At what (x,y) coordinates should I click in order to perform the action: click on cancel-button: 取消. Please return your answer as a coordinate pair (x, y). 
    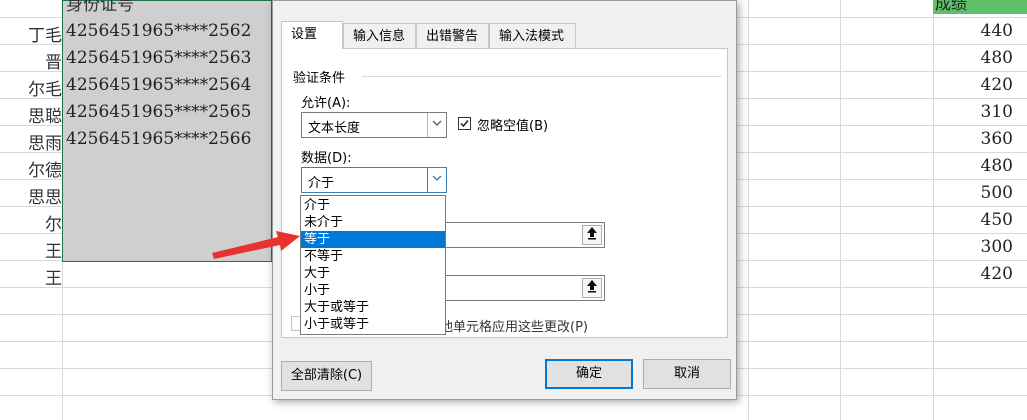
    Looking at the image, I should click on (687, 374).